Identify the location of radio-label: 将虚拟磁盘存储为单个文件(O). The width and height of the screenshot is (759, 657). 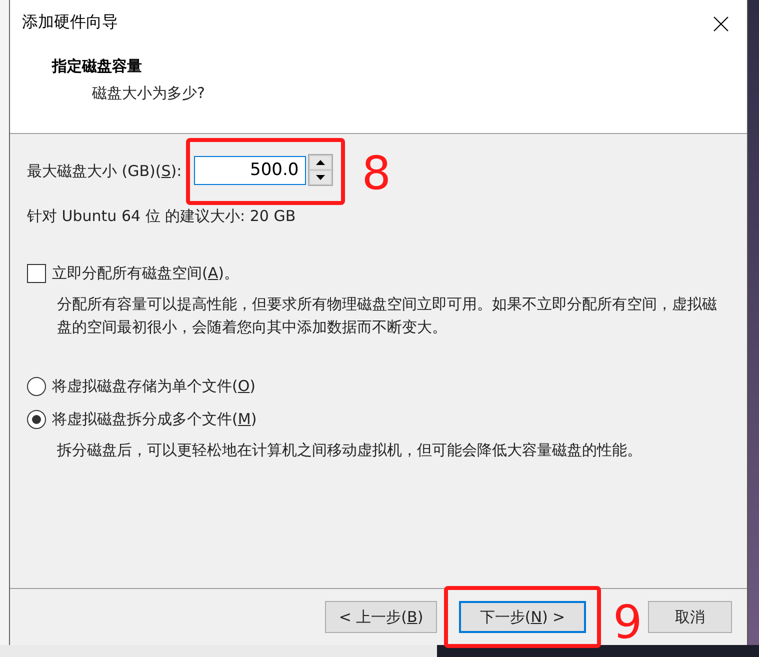
(154, 386).